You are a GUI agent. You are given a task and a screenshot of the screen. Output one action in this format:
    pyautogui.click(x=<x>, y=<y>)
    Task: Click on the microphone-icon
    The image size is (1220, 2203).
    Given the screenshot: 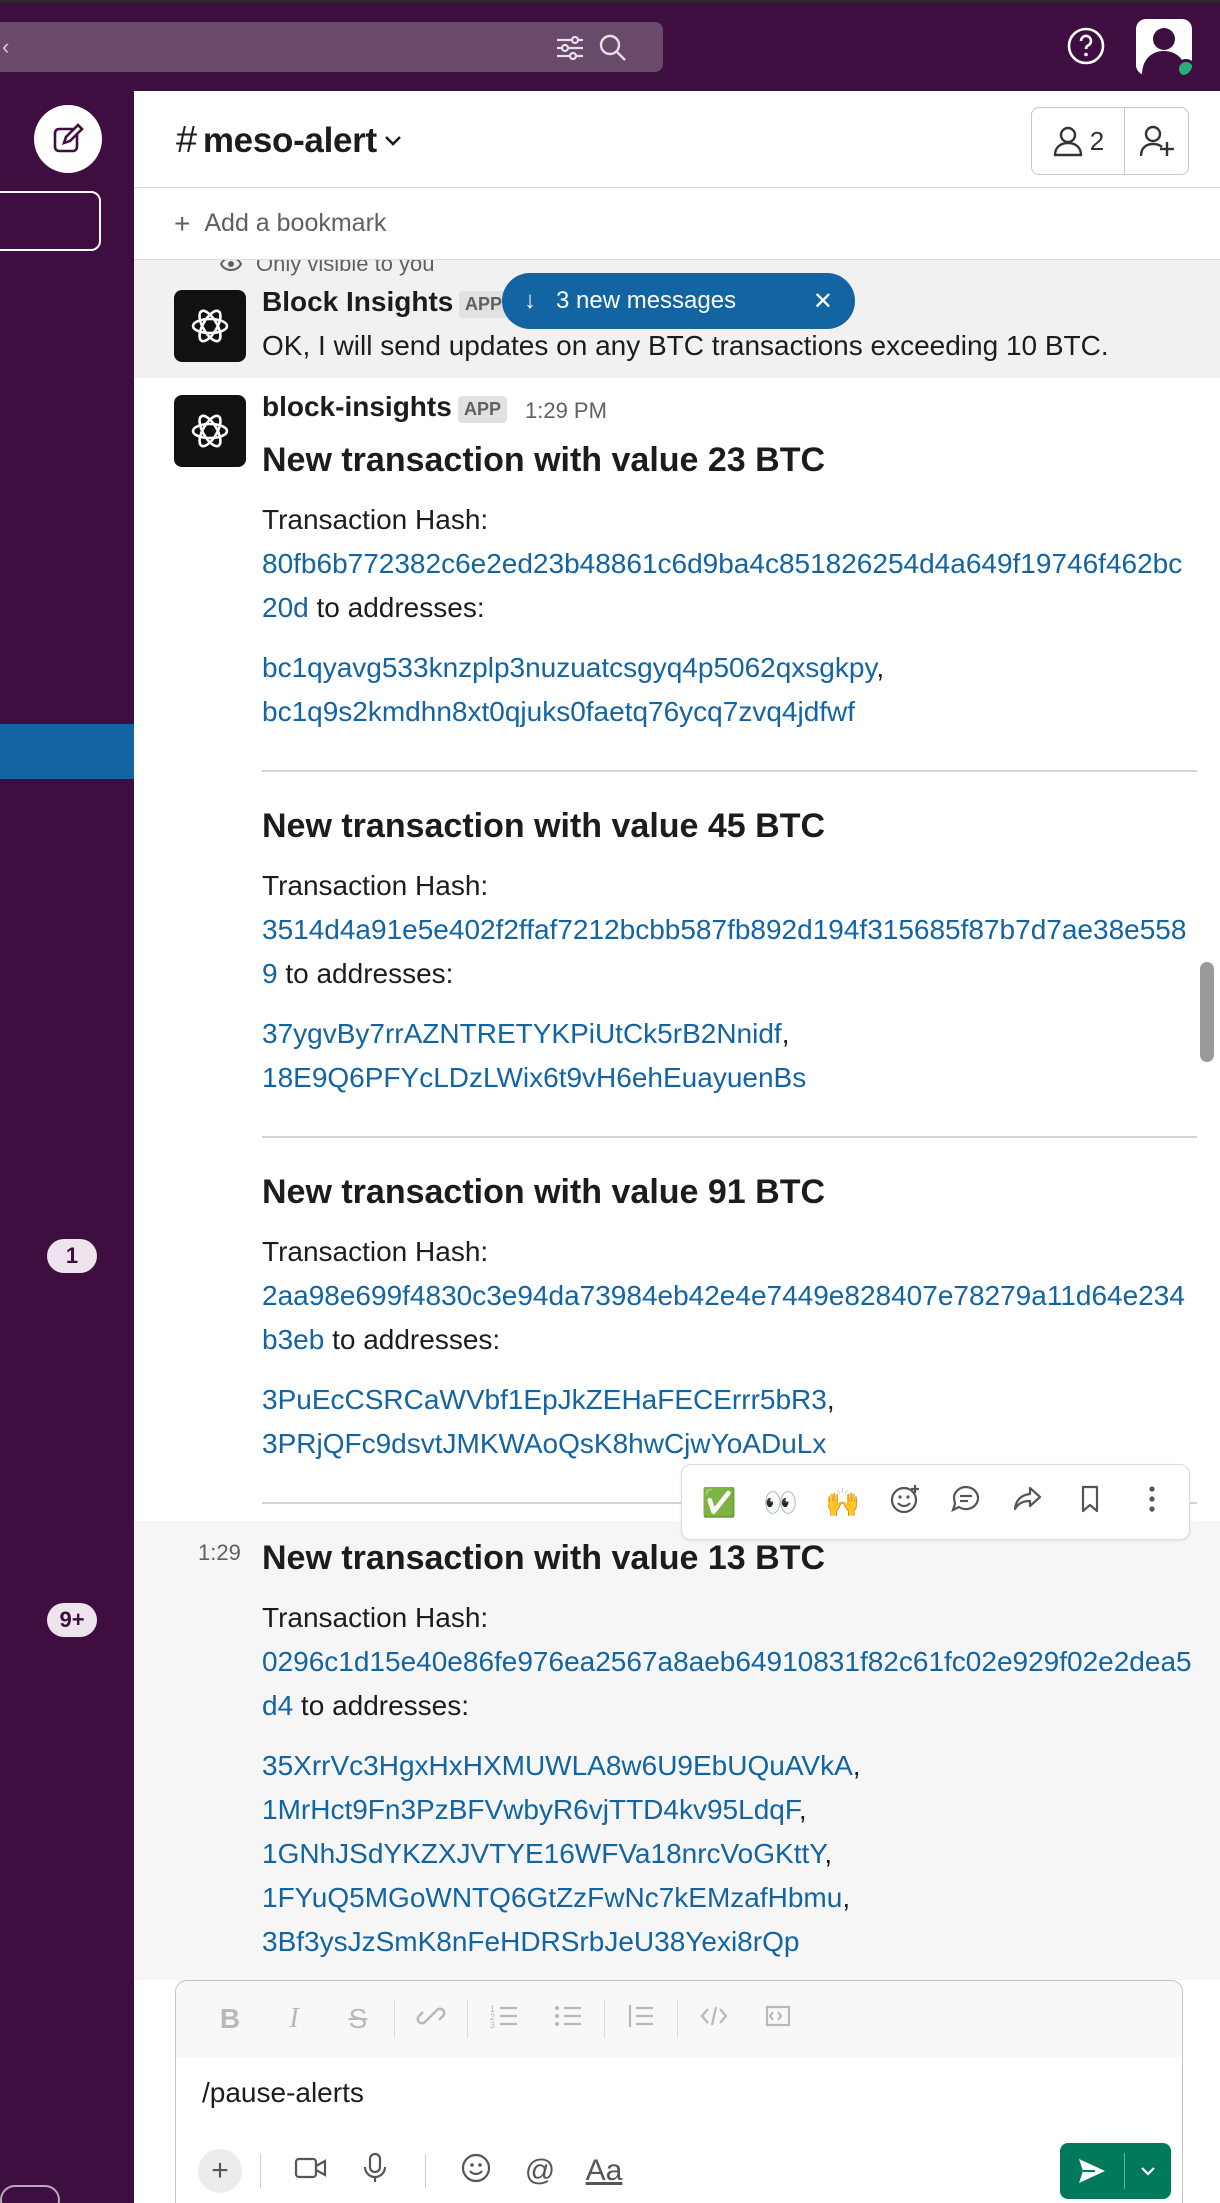 What is the action you would take?
    pyautogui.click(x=375, y=2171)
    